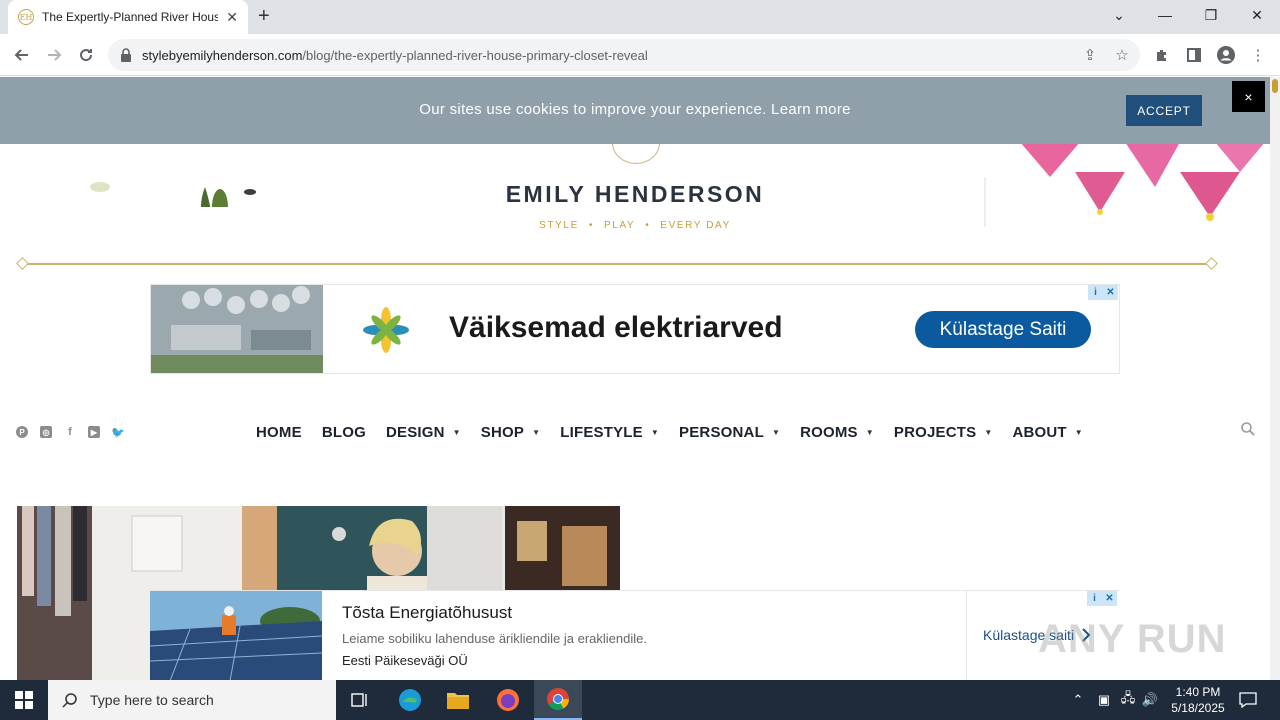 The image size is (1280, 720). What do you see at coordinates (46, 432) in the screenshot?
I see `instagram-icon: ◎` at bounding box center [46, 432].